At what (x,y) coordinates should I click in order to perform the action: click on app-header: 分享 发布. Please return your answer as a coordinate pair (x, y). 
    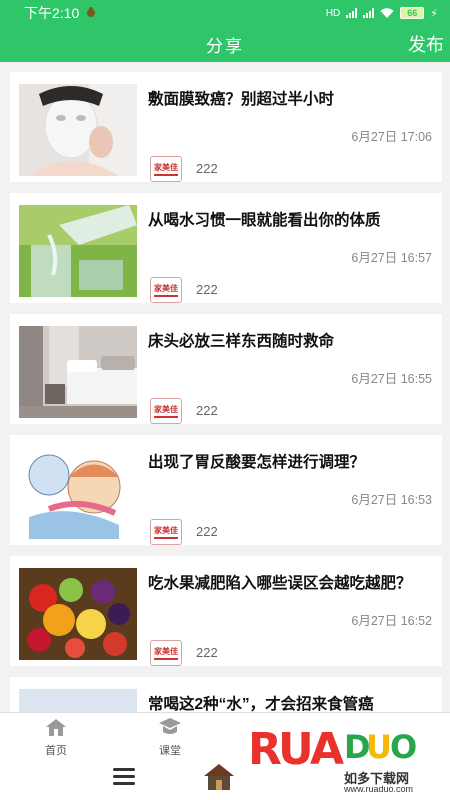
    Looking at the image, I should click on (225, 44).